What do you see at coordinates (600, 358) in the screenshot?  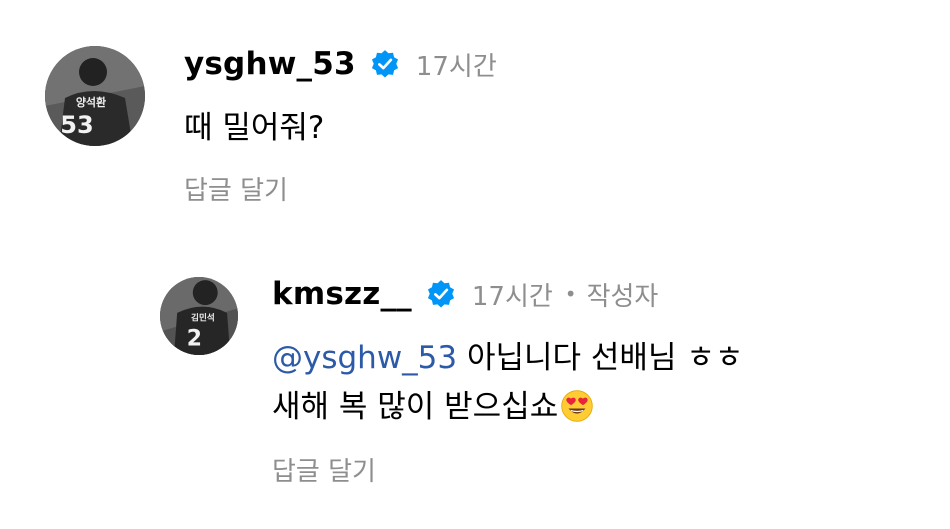 I see `comment-text-line1: 아닙니다 선배님 ㅎㅎ` at bounding box center [600, 358].